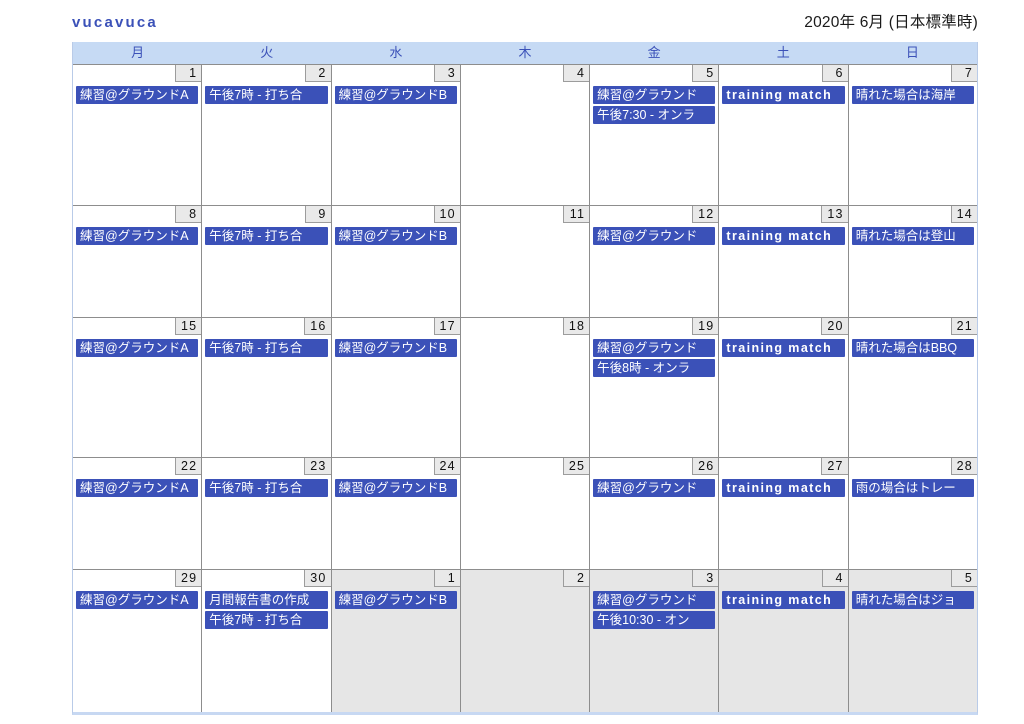 Image resolution: width=1024 pixels, height=724 pixels. Describe the element at coordinates (267, 387) in the screenshot. I see `day-cell: 16 午後7時 - 打ち合` at that location.